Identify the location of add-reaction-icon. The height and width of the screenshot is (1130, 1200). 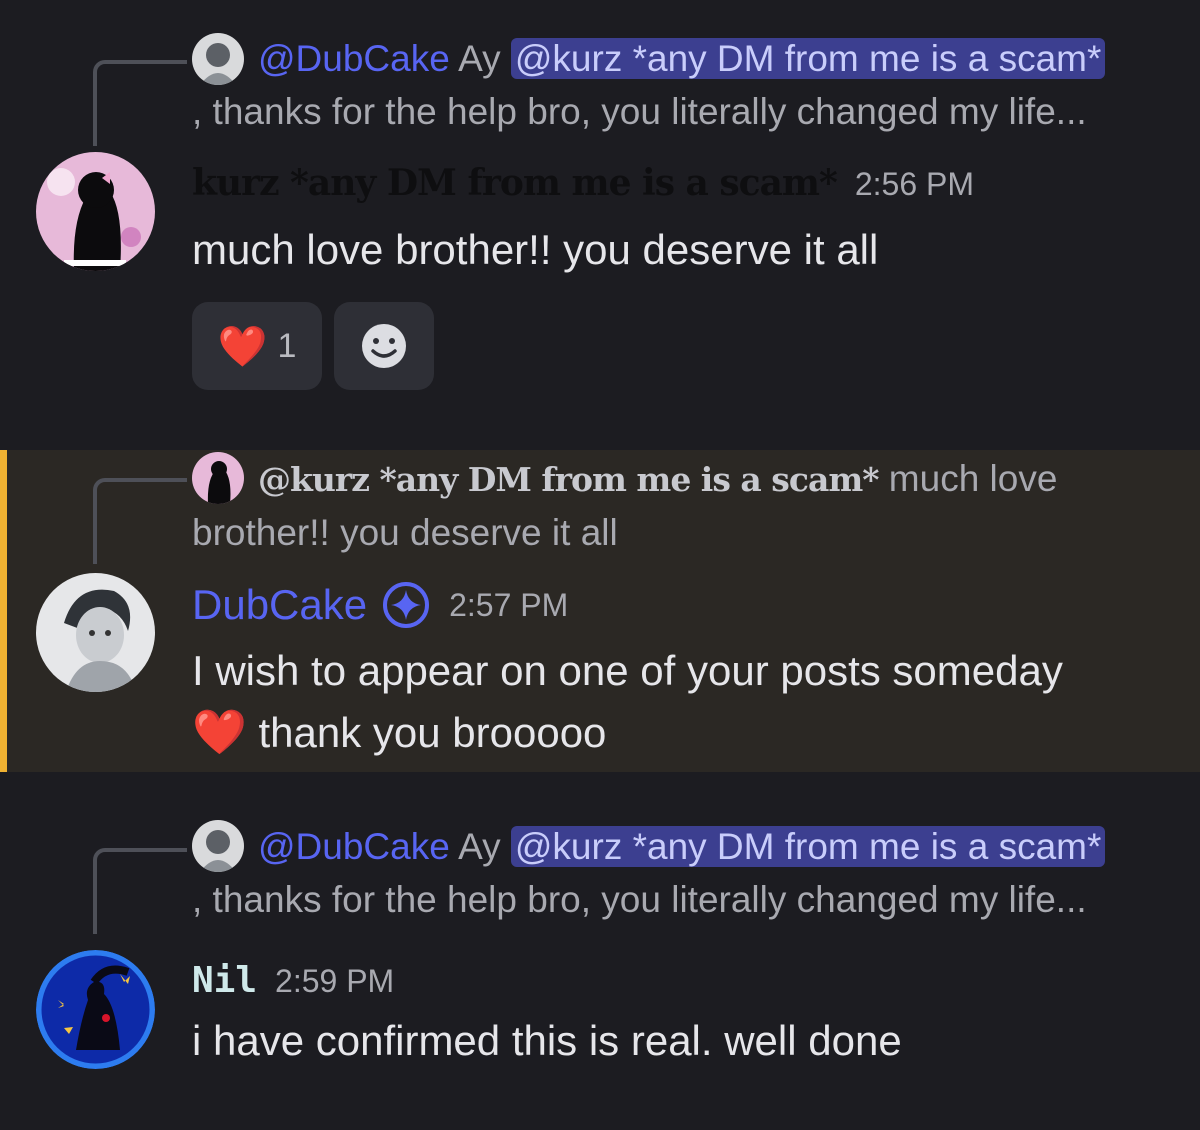
(384, 346).